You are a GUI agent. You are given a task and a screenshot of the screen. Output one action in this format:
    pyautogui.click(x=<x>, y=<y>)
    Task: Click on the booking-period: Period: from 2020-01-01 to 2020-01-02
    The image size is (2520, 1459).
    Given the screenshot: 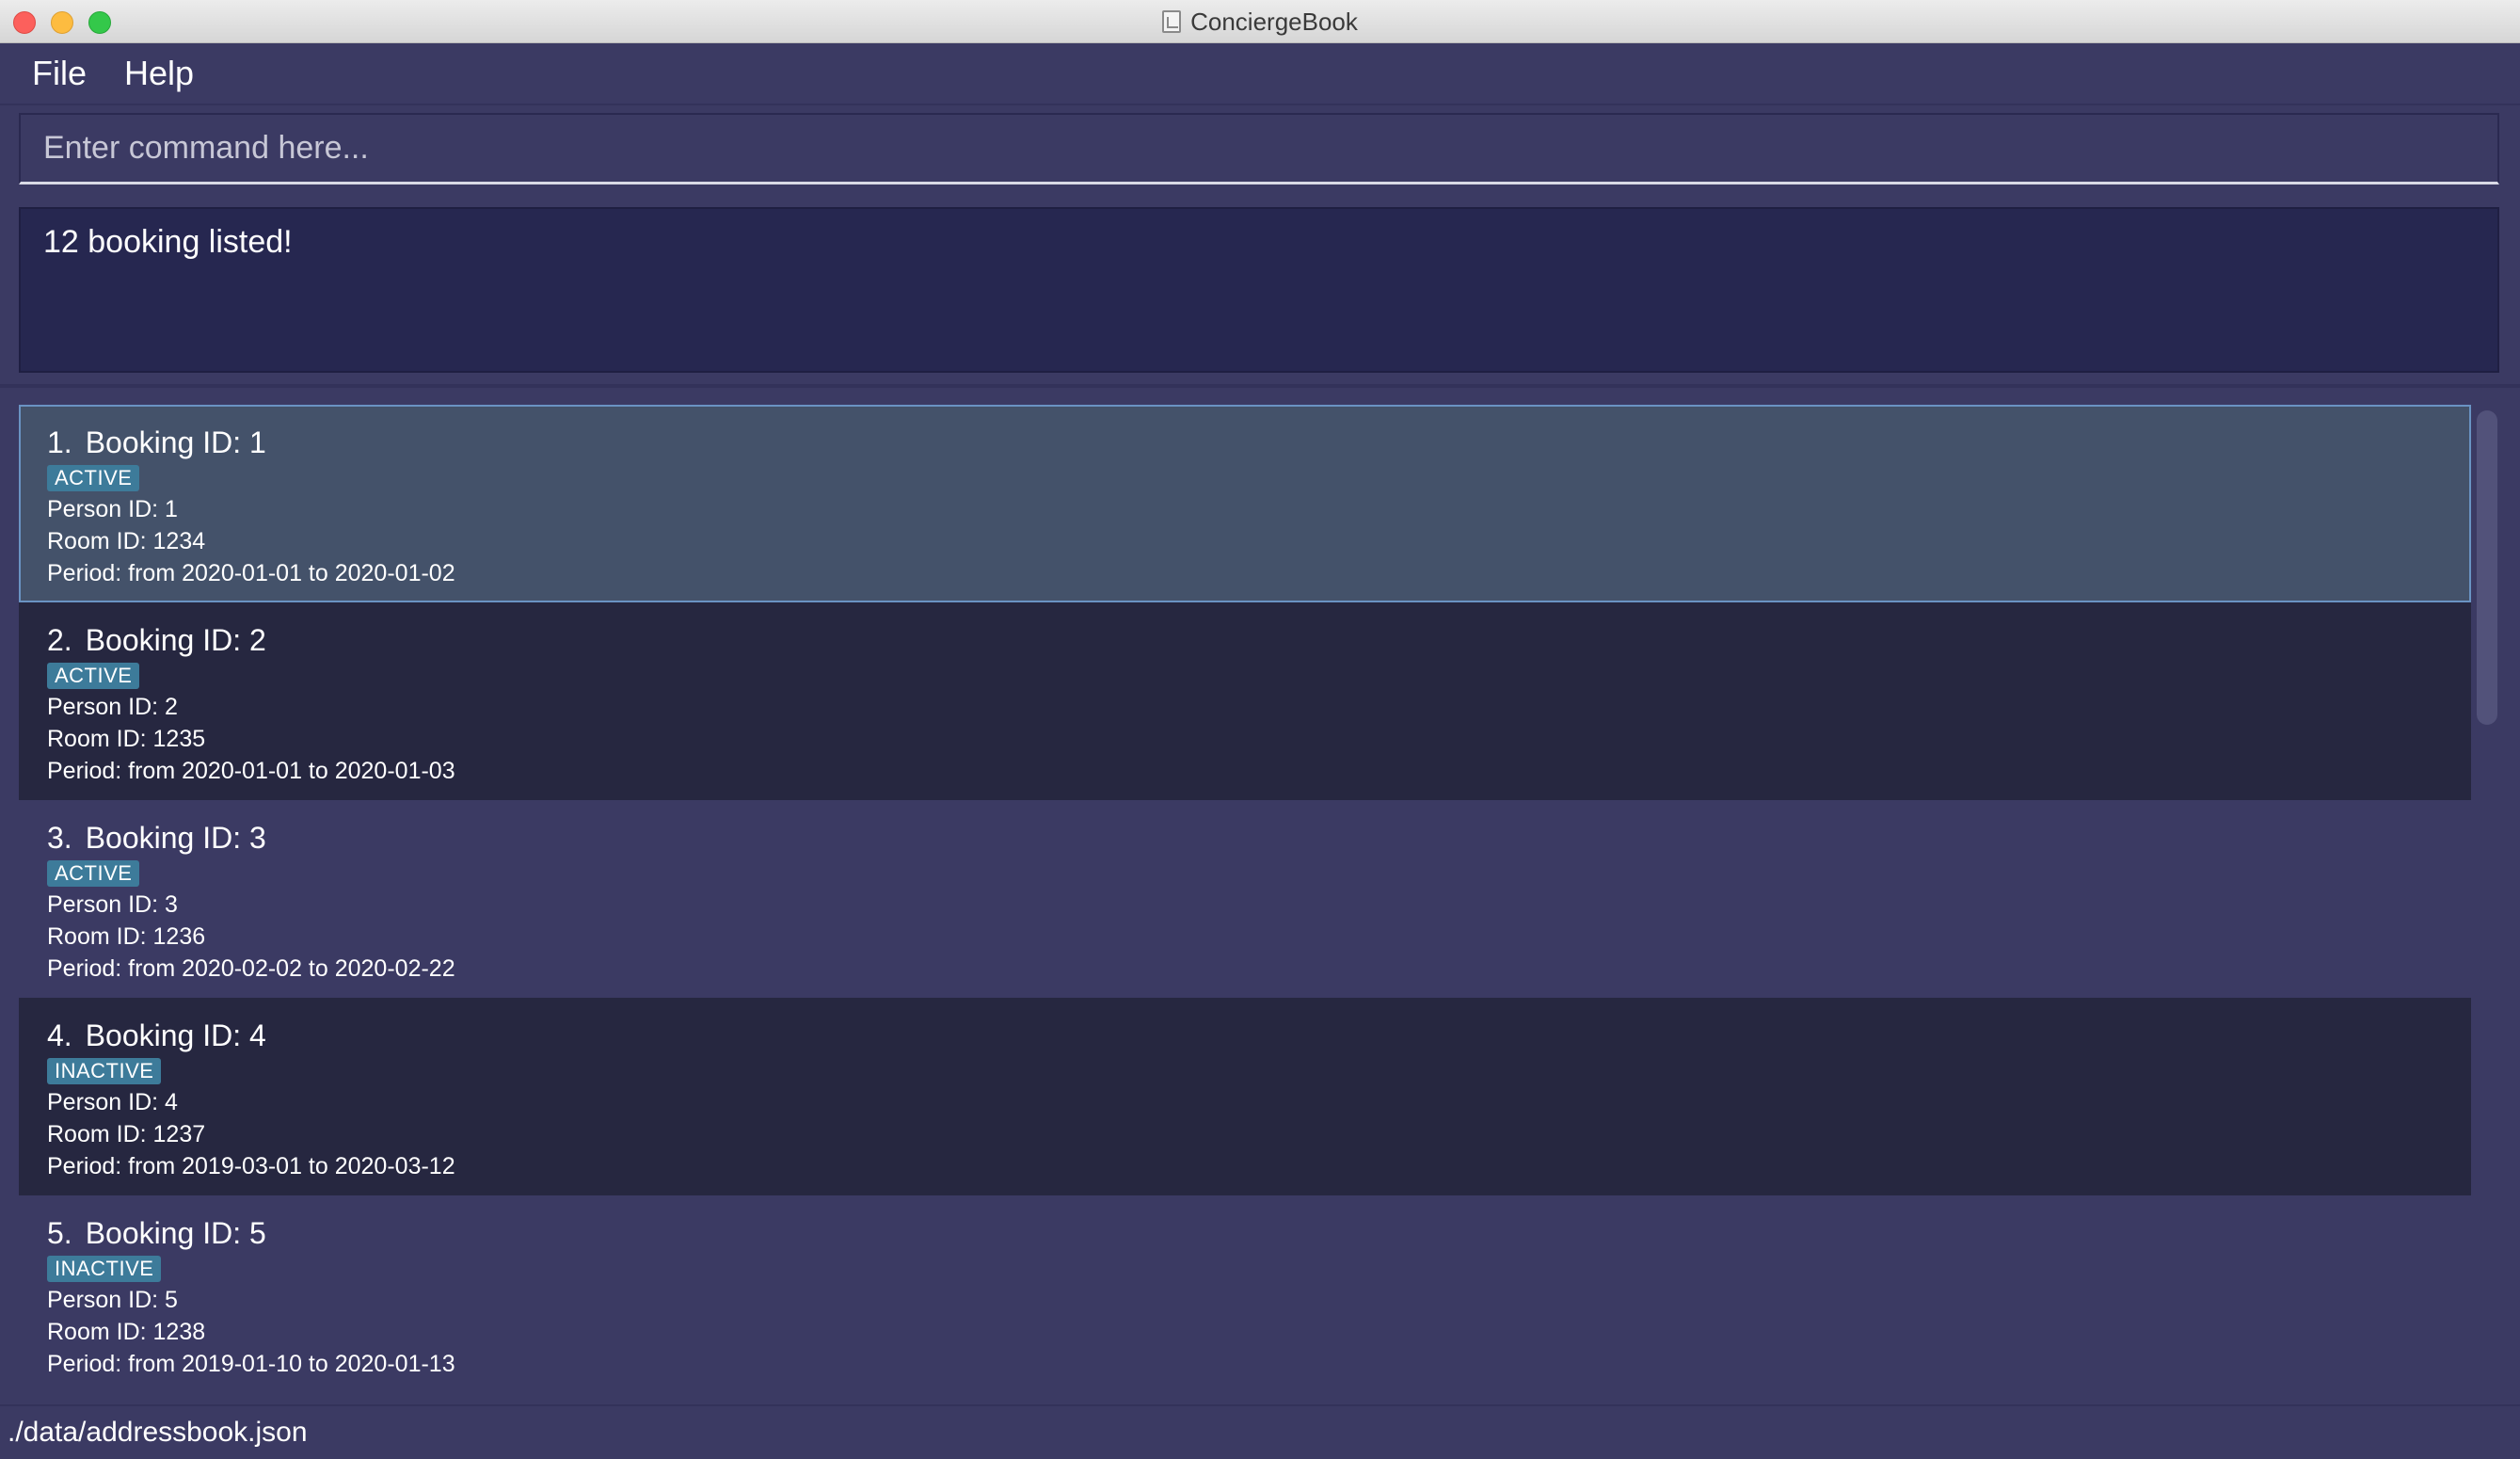 What is the action you would take?
    pyautogui.click(x=251, y=573)
    